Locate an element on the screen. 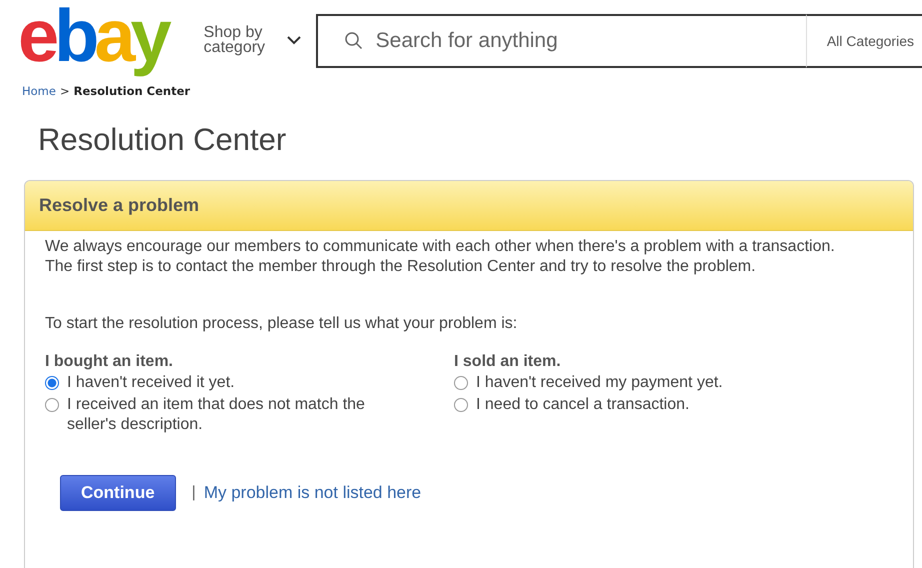  option-label: I haven't received my payment yet. is located at coordinates (599, 383).